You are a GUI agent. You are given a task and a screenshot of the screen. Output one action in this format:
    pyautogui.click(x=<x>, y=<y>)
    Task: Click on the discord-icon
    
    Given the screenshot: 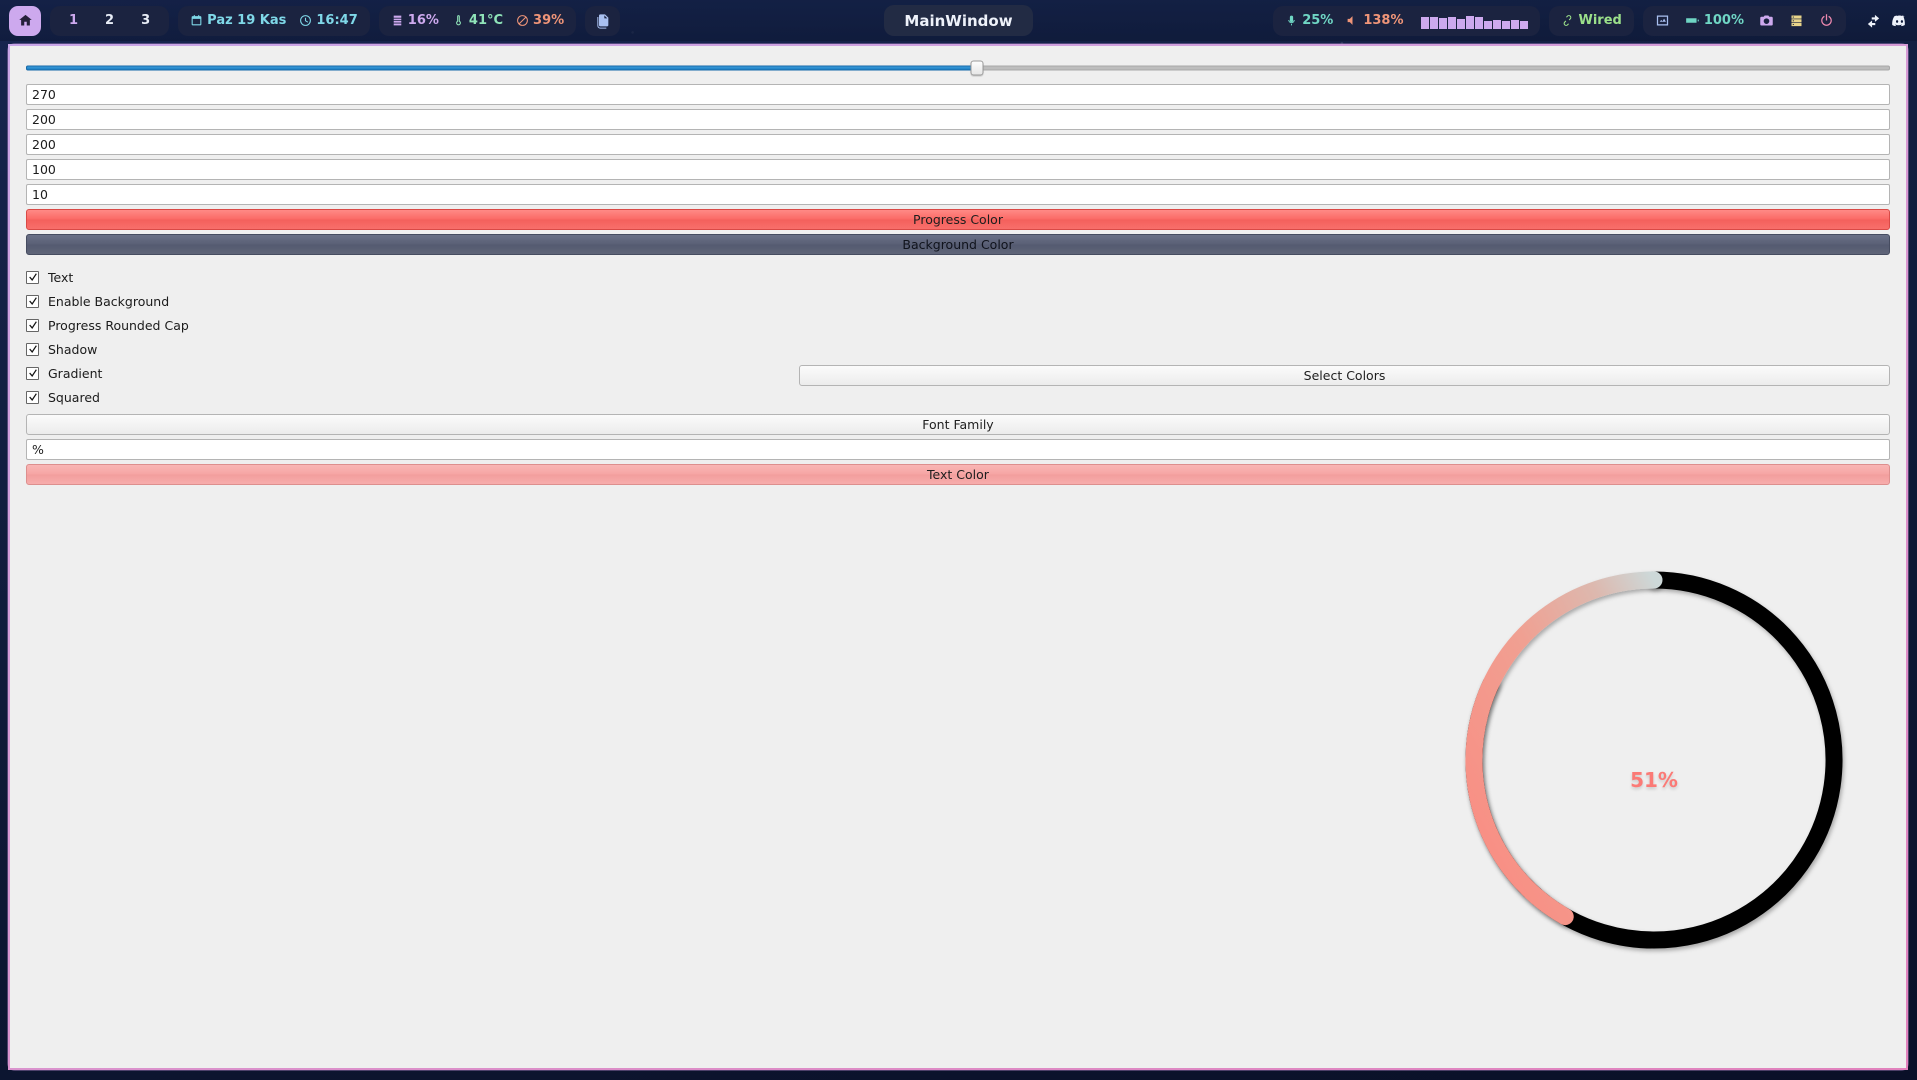 What is the action you would take?
    pyautogui.click(x=1899, y=20)
    